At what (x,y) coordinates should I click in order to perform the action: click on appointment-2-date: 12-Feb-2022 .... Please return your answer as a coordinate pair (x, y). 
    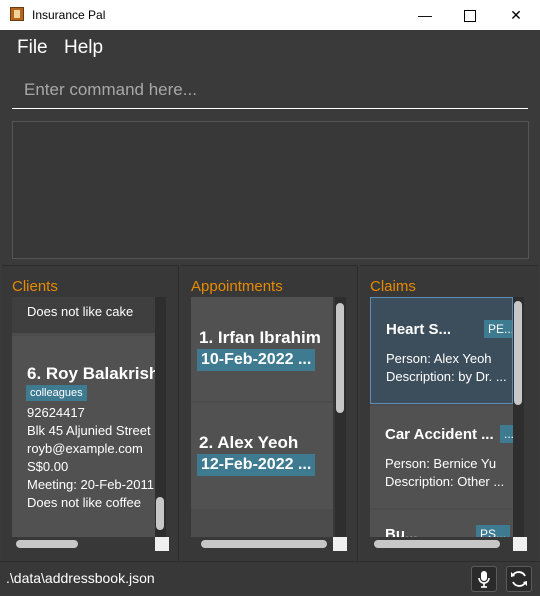
    Looking at the image, I should click on (256, 465).